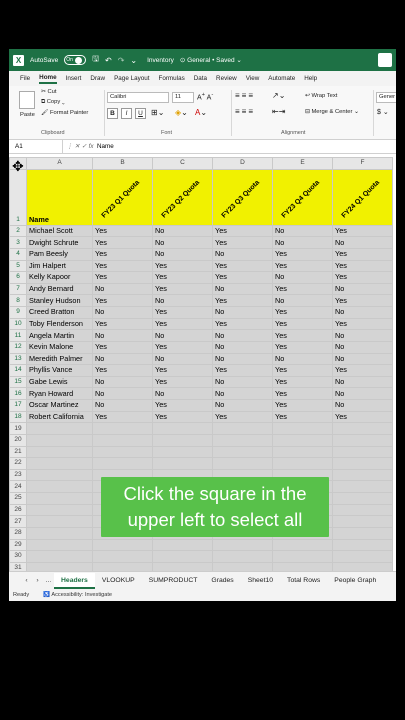  What do you see at coordinates (64, 113) in the screenshot?
I see `format-painter-button: 🖌 Format Painter` at bounding box center [64, 113].